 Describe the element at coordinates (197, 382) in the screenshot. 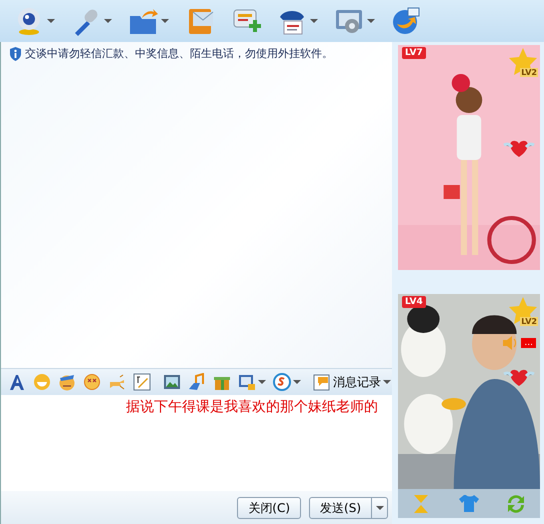

I see `music-note-icon` at that location.